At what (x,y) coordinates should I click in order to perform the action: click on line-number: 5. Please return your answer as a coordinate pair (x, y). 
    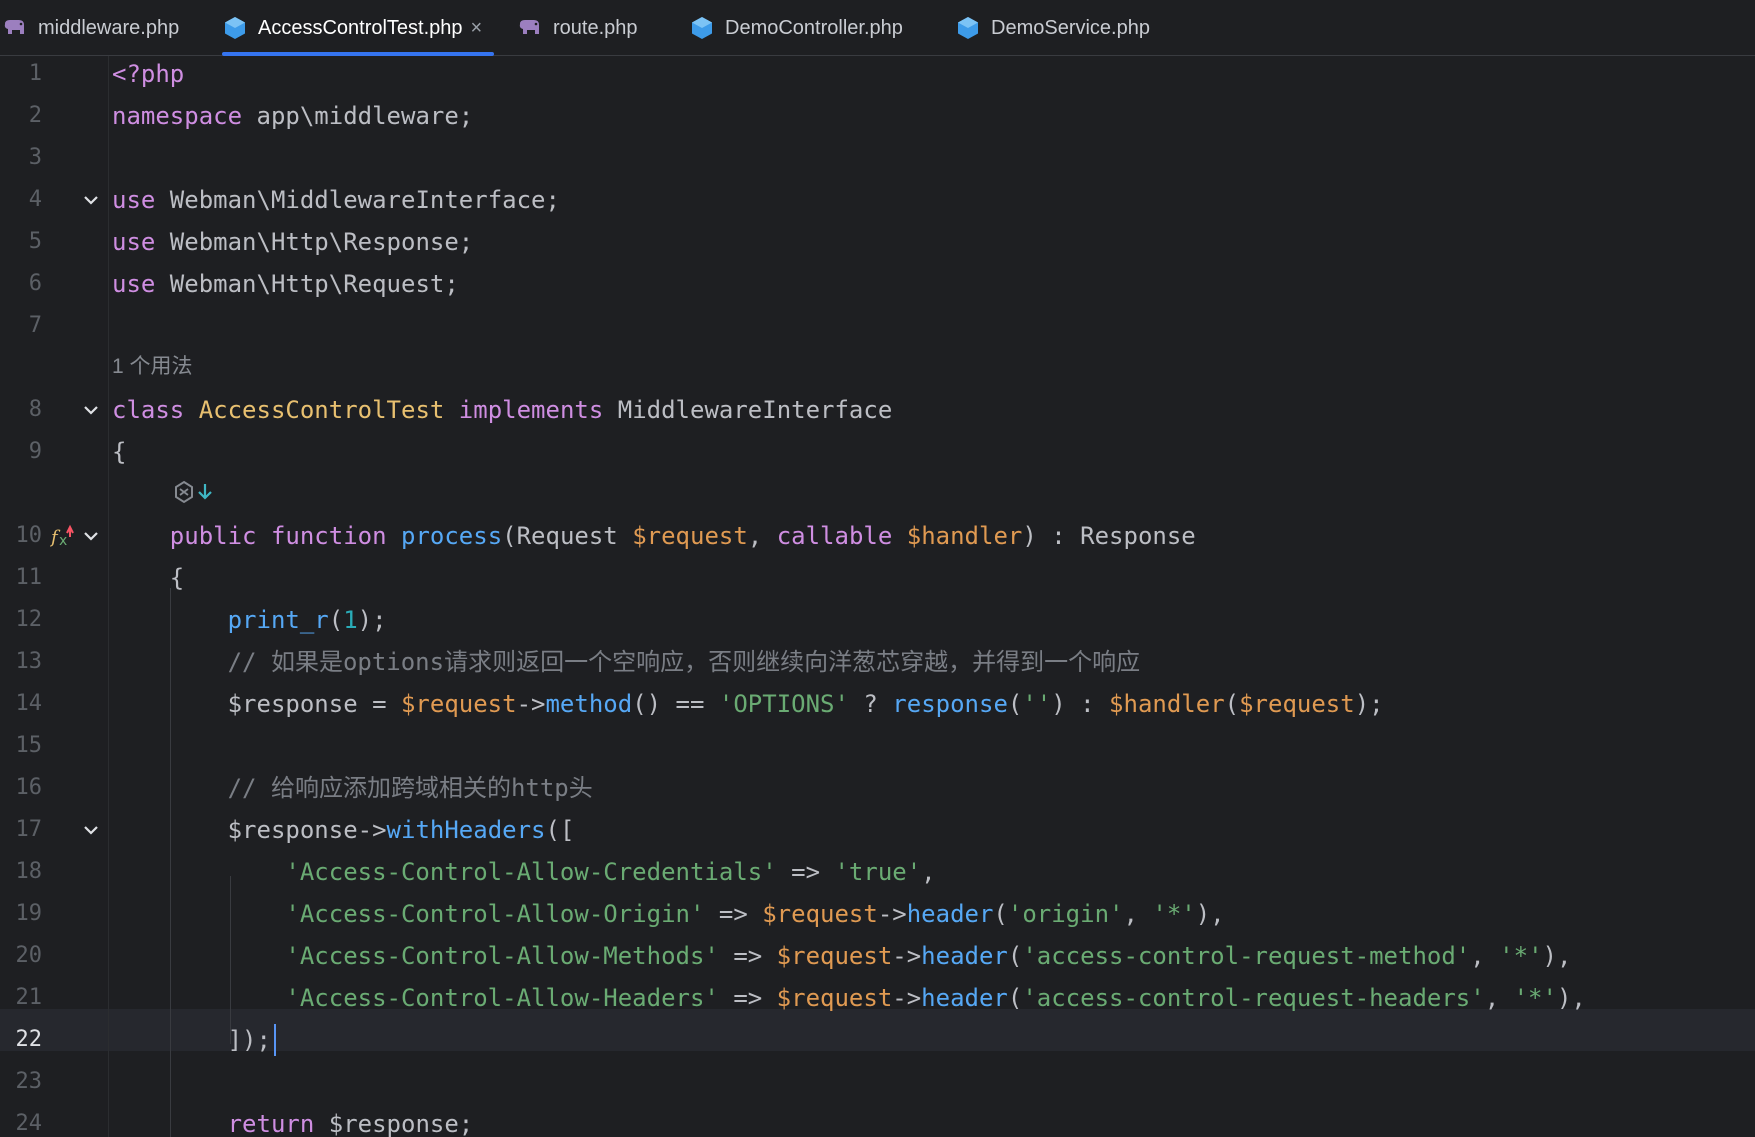
    Looking at the image, I should click on (21, 242).